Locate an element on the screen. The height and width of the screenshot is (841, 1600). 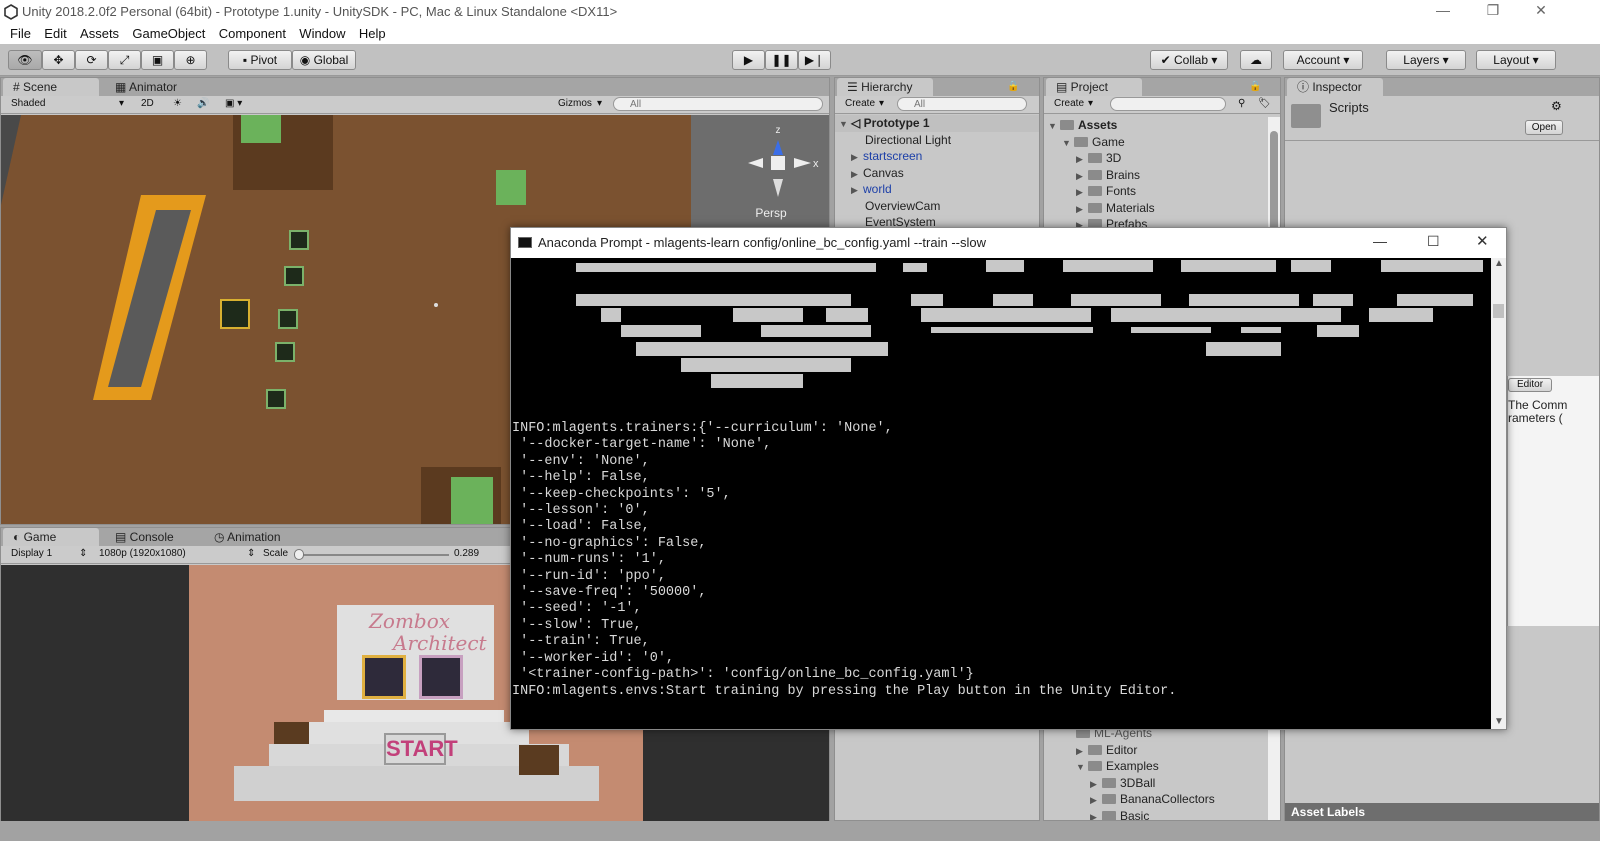
gizmos-dropdown: Gizmos is located at coordinates (575, 104).